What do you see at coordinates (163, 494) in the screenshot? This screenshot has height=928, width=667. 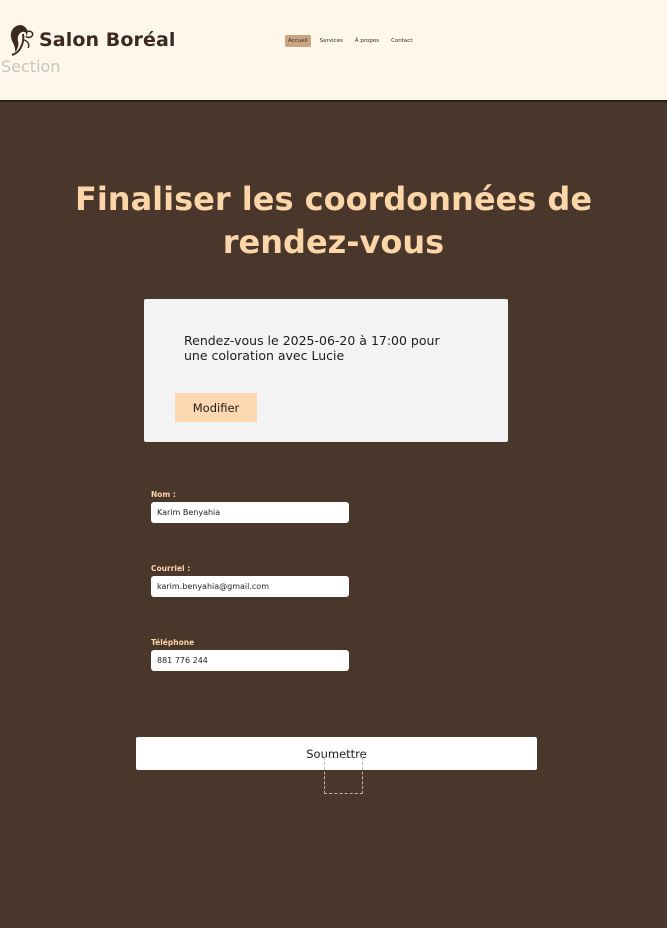 I see `name-label: Nom :` at bounding box center [163, 494].